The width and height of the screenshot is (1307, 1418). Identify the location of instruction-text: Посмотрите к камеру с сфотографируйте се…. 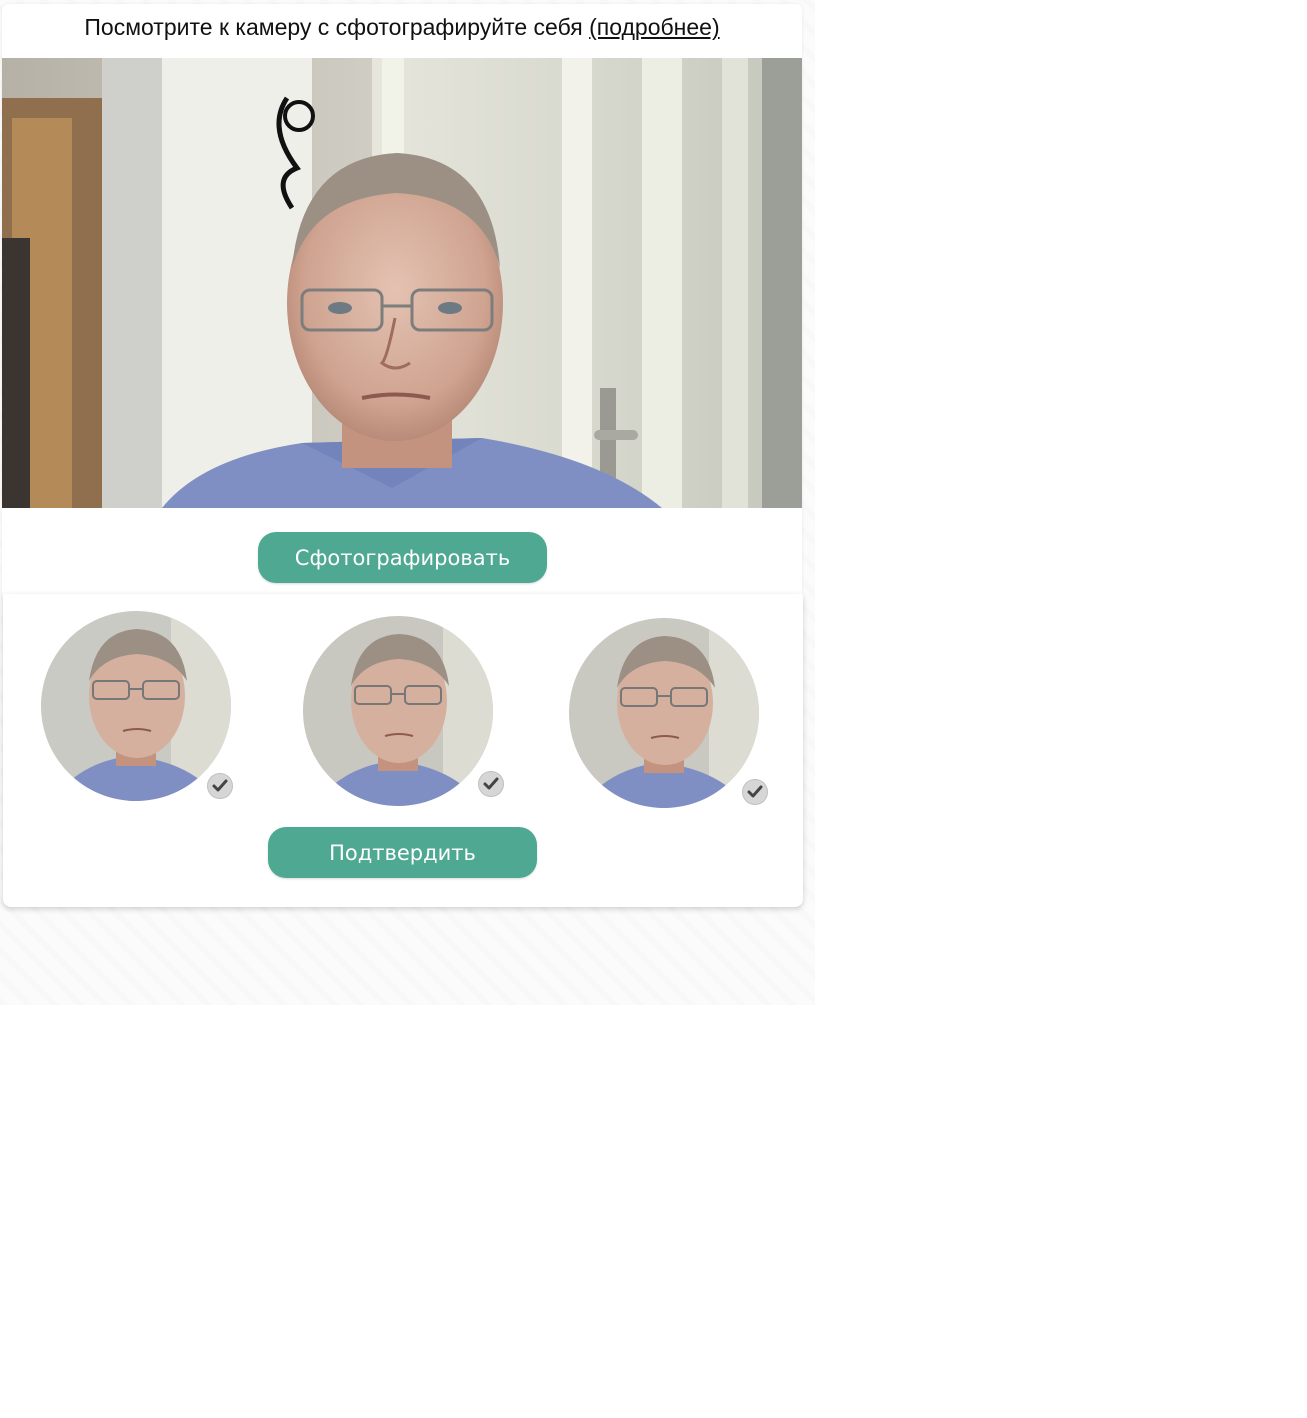
(402, 27).